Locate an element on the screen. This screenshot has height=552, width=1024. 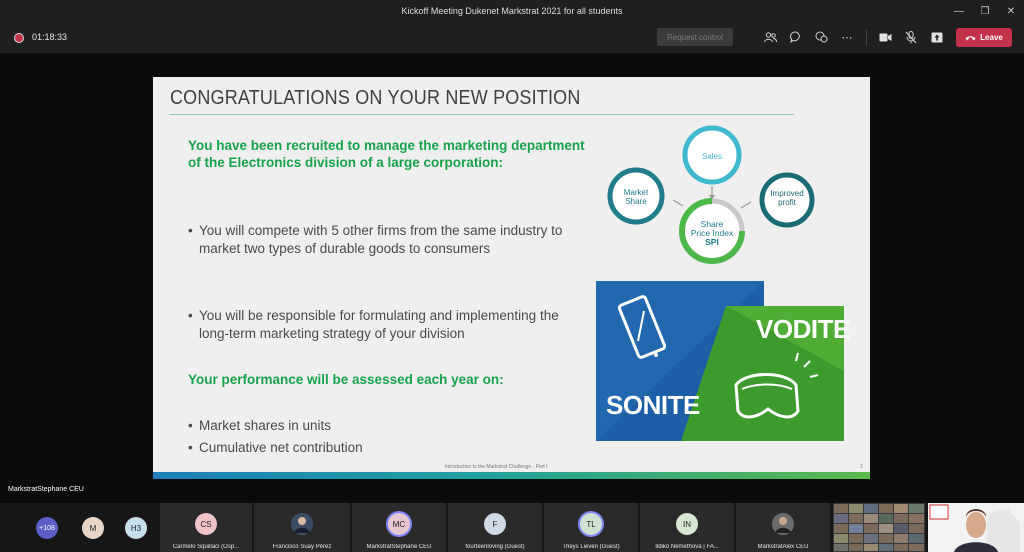
market-share-label: Market Share is located at coordinates (636, 197).